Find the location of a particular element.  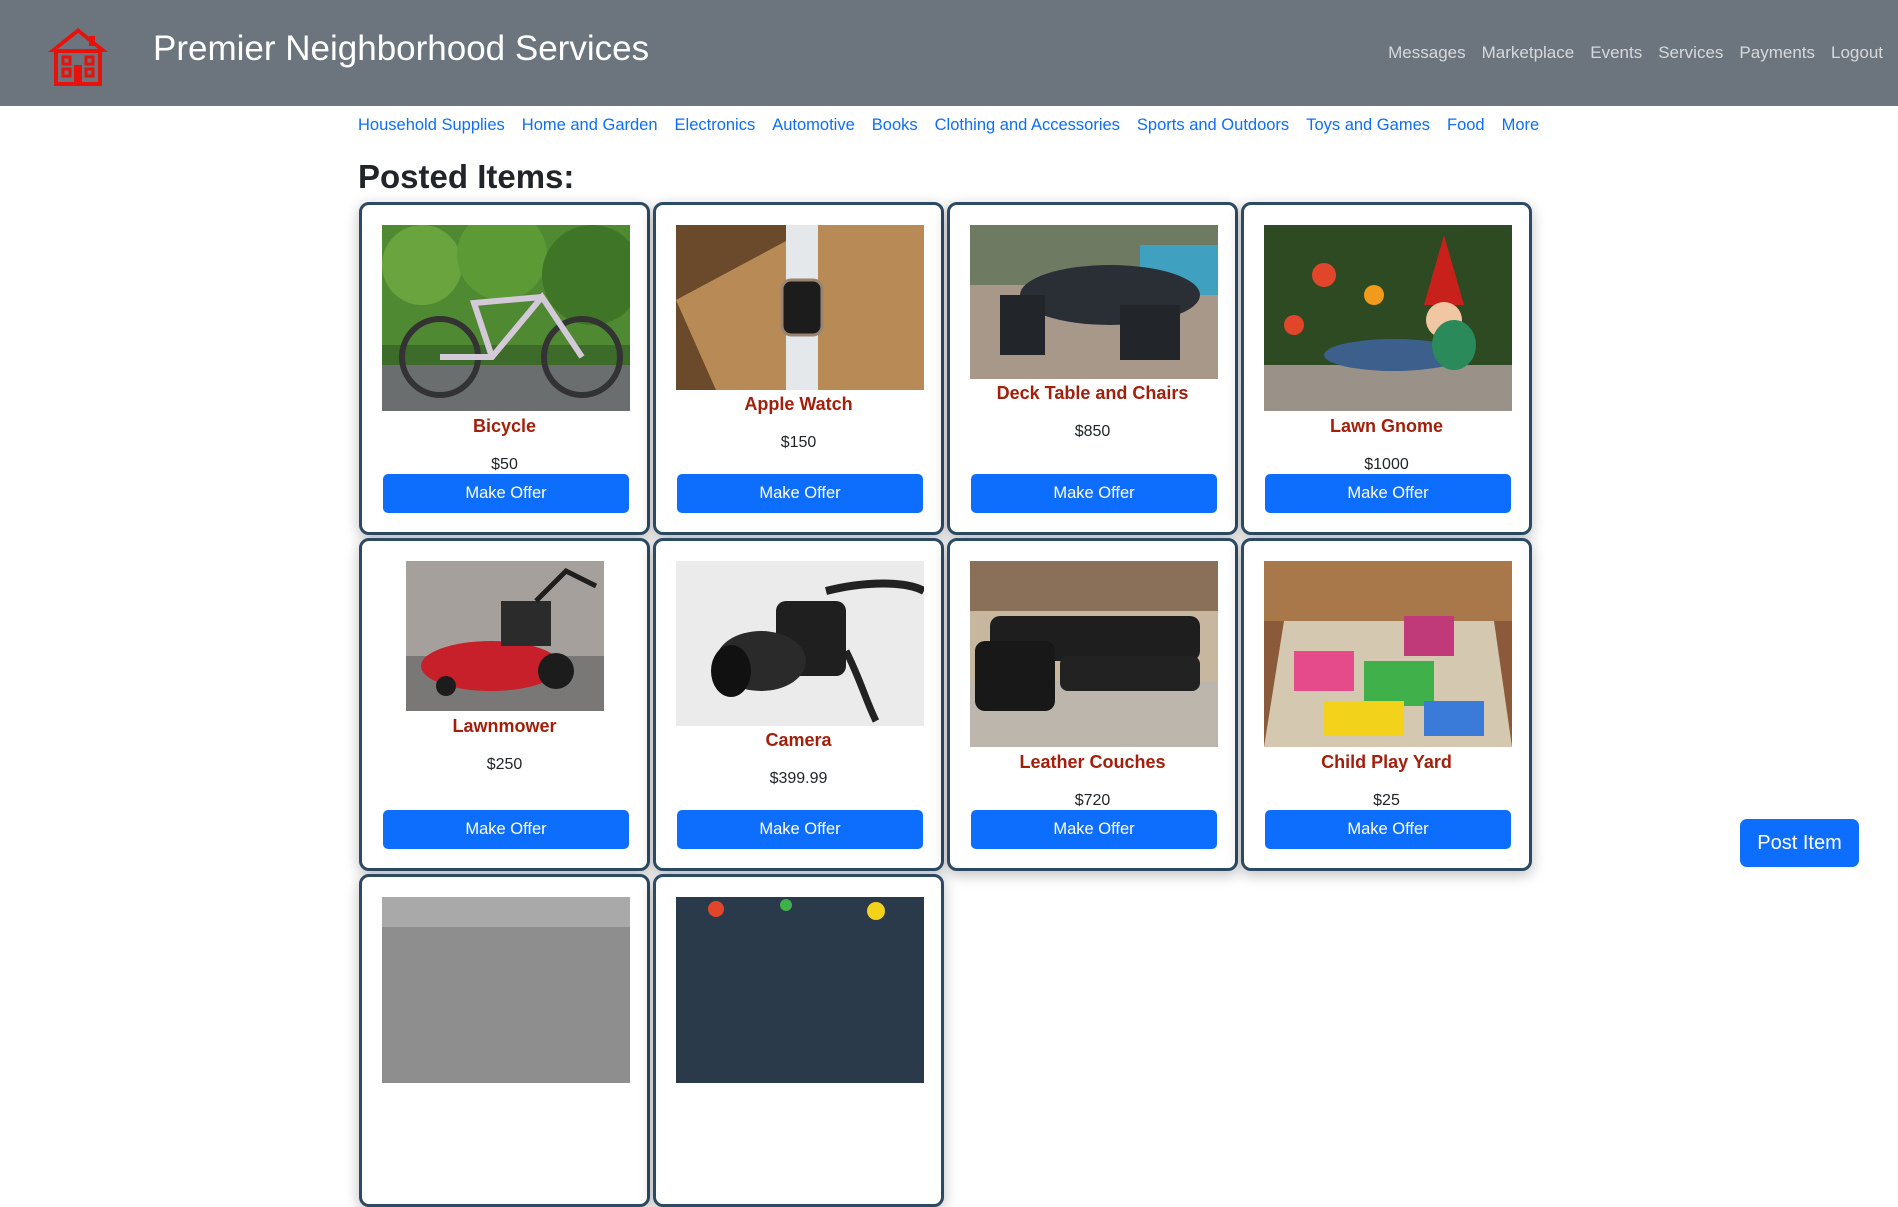

item-card: Leather Couches $720 Make Offer is located at coordinates (1092, 704).